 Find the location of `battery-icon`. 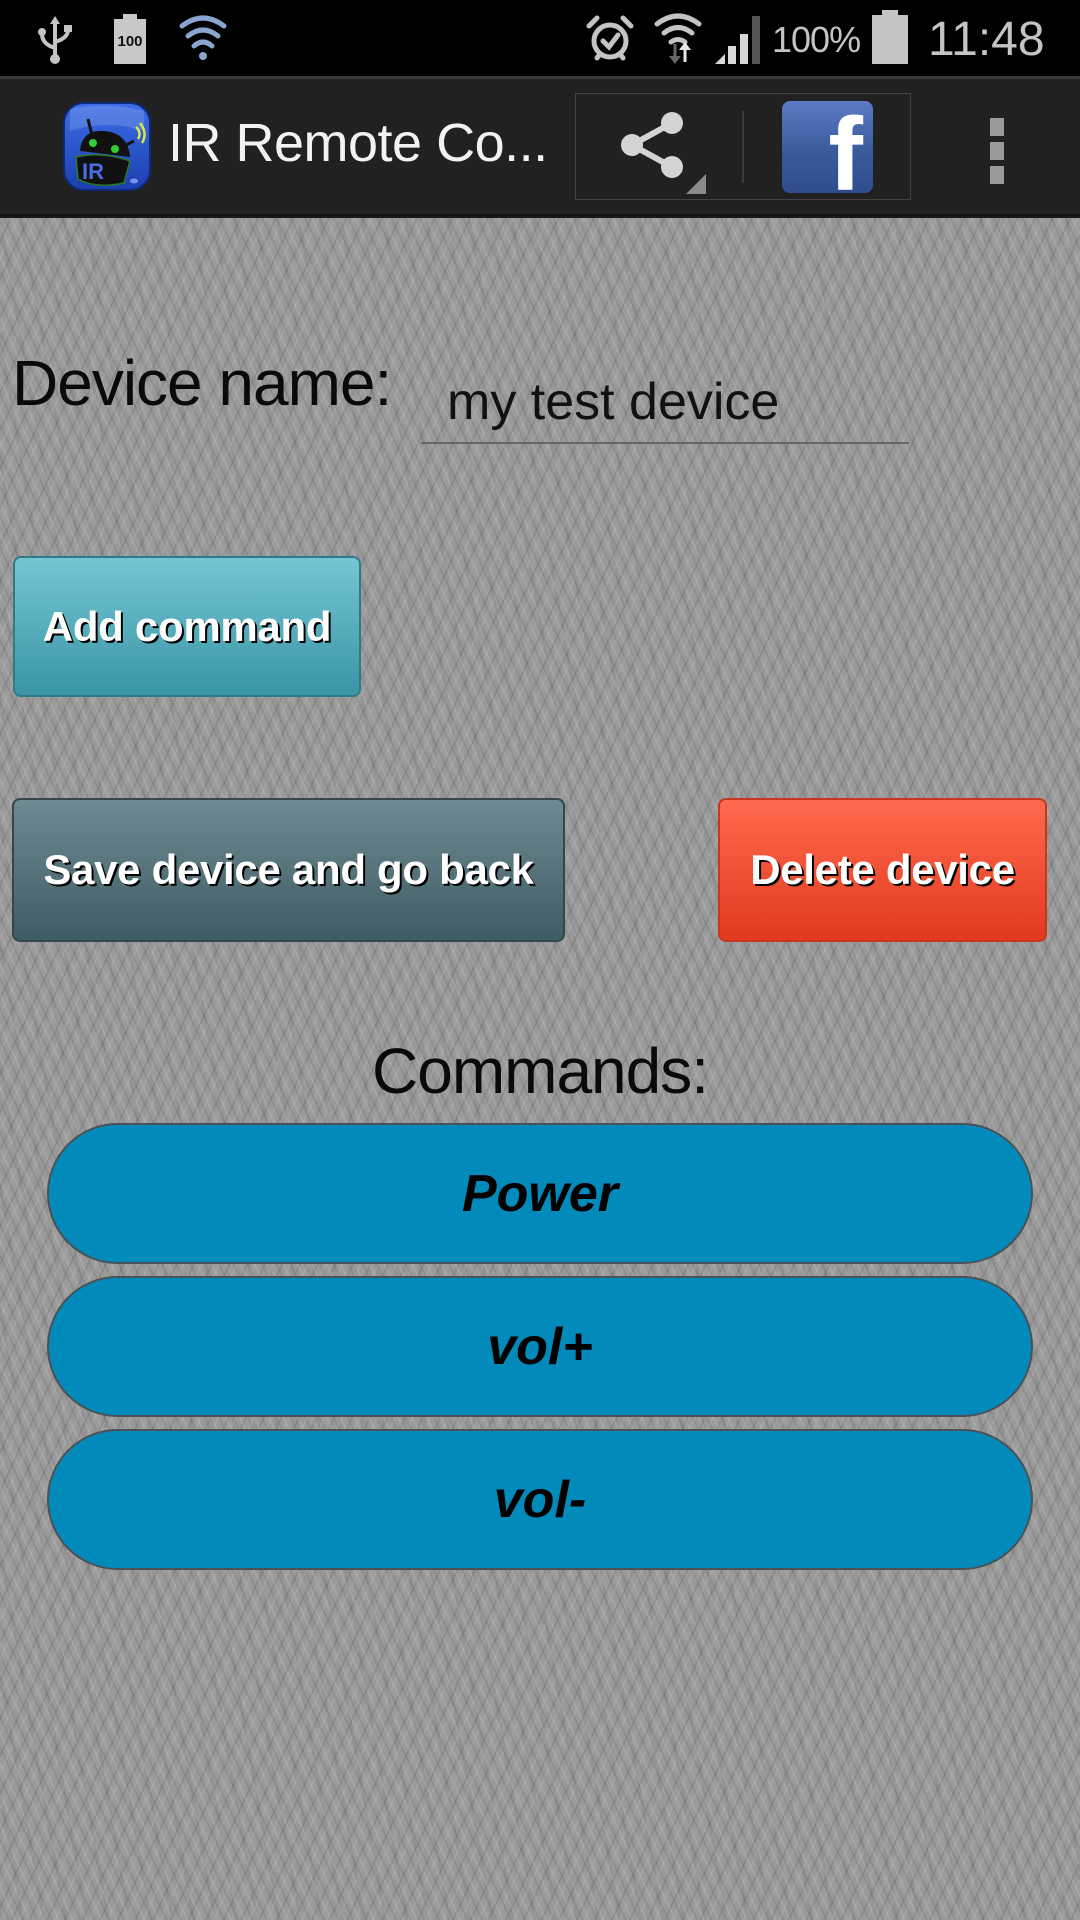

battery-icon is located at coordinates (890, 37).